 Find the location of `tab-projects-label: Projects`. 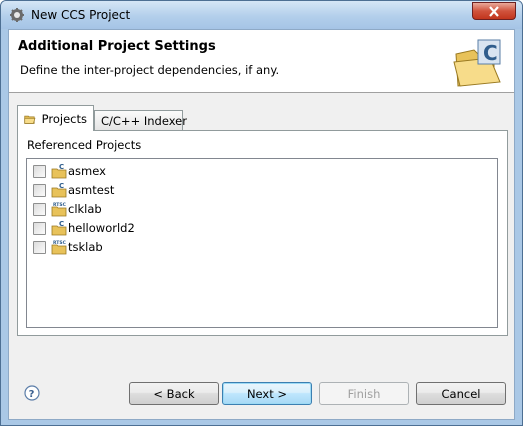

tab-projects-label: Projects is located at coordinates (64, 118).